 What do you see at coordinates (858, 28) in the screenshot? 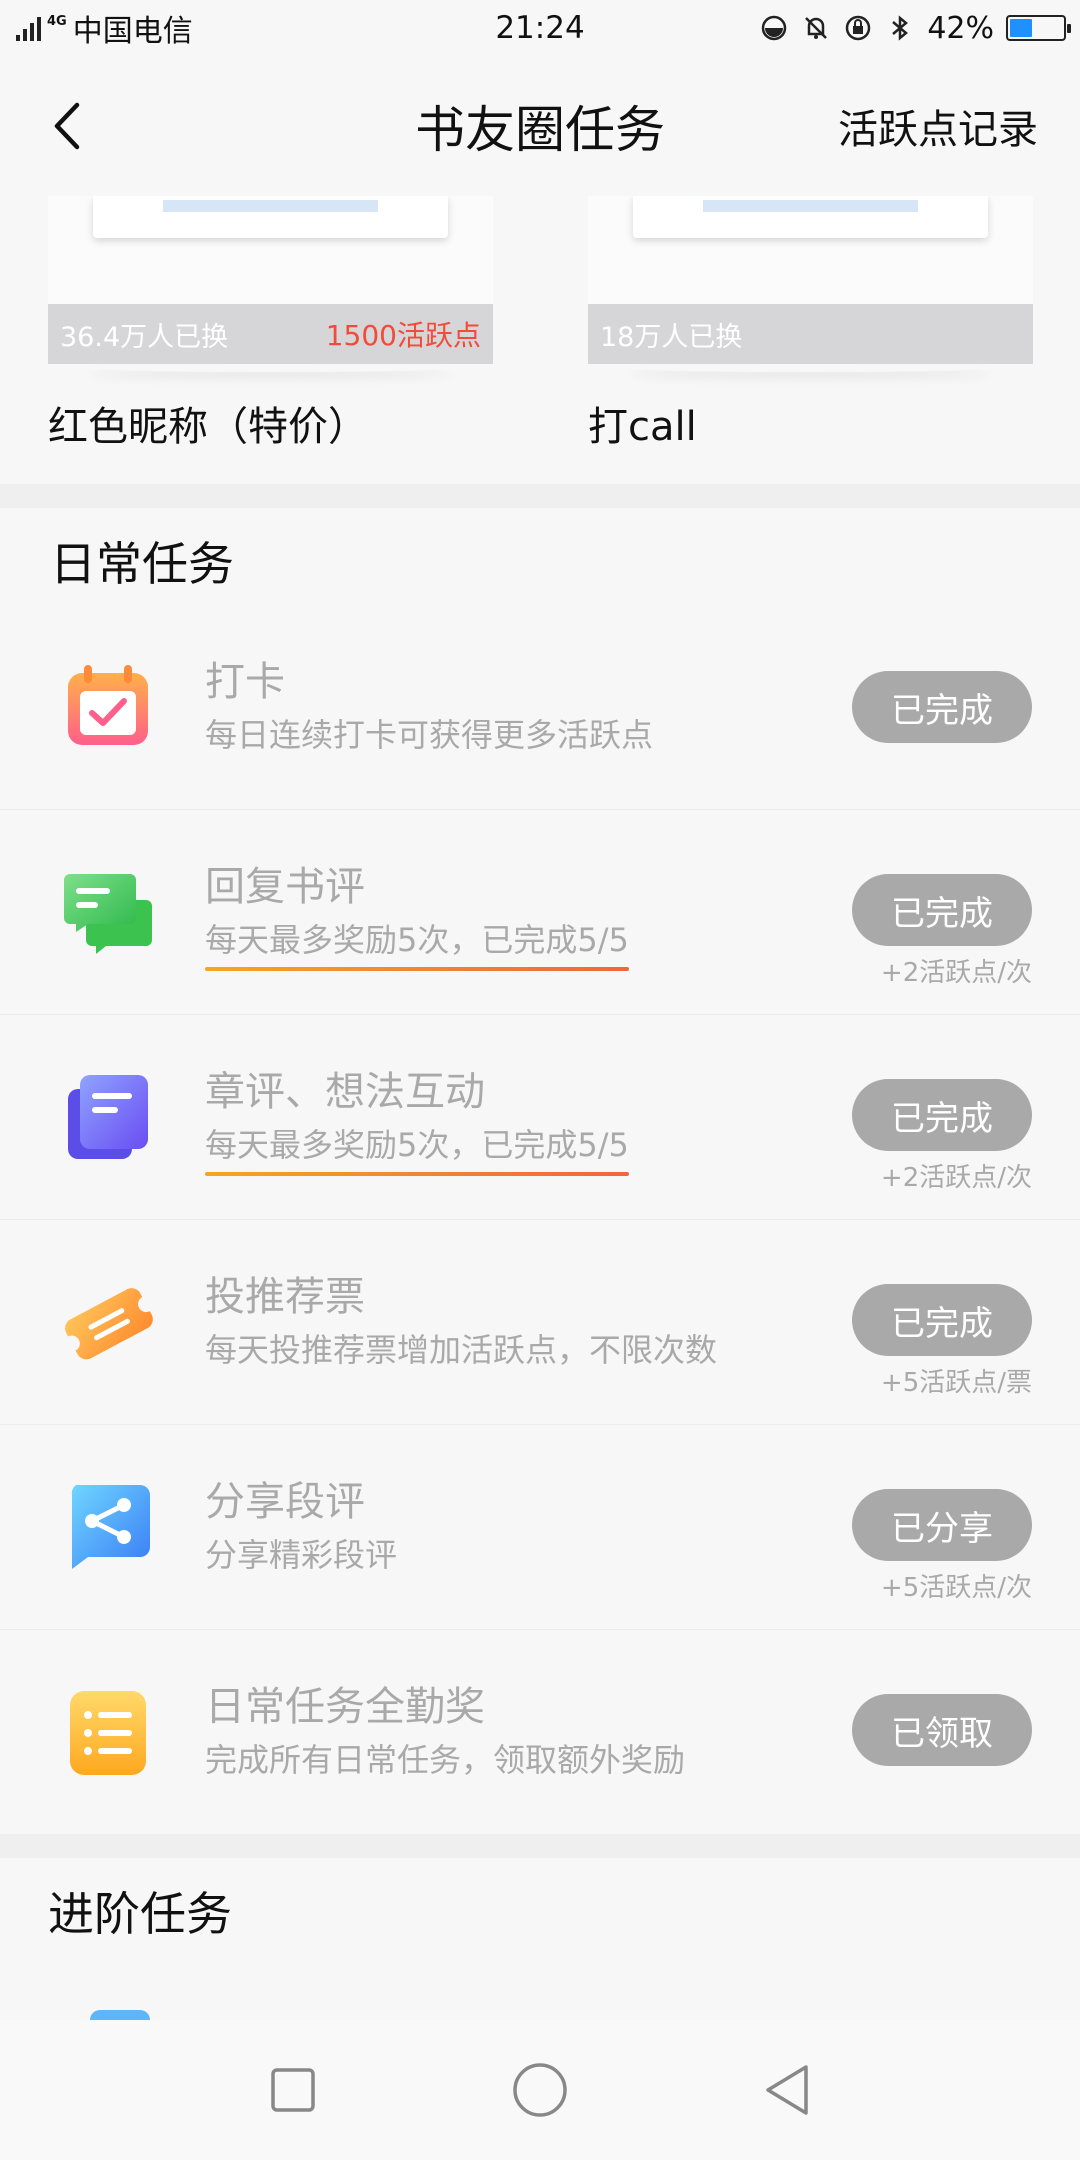
I see `rotation-lock-icon` at bounding box center [858, 28].